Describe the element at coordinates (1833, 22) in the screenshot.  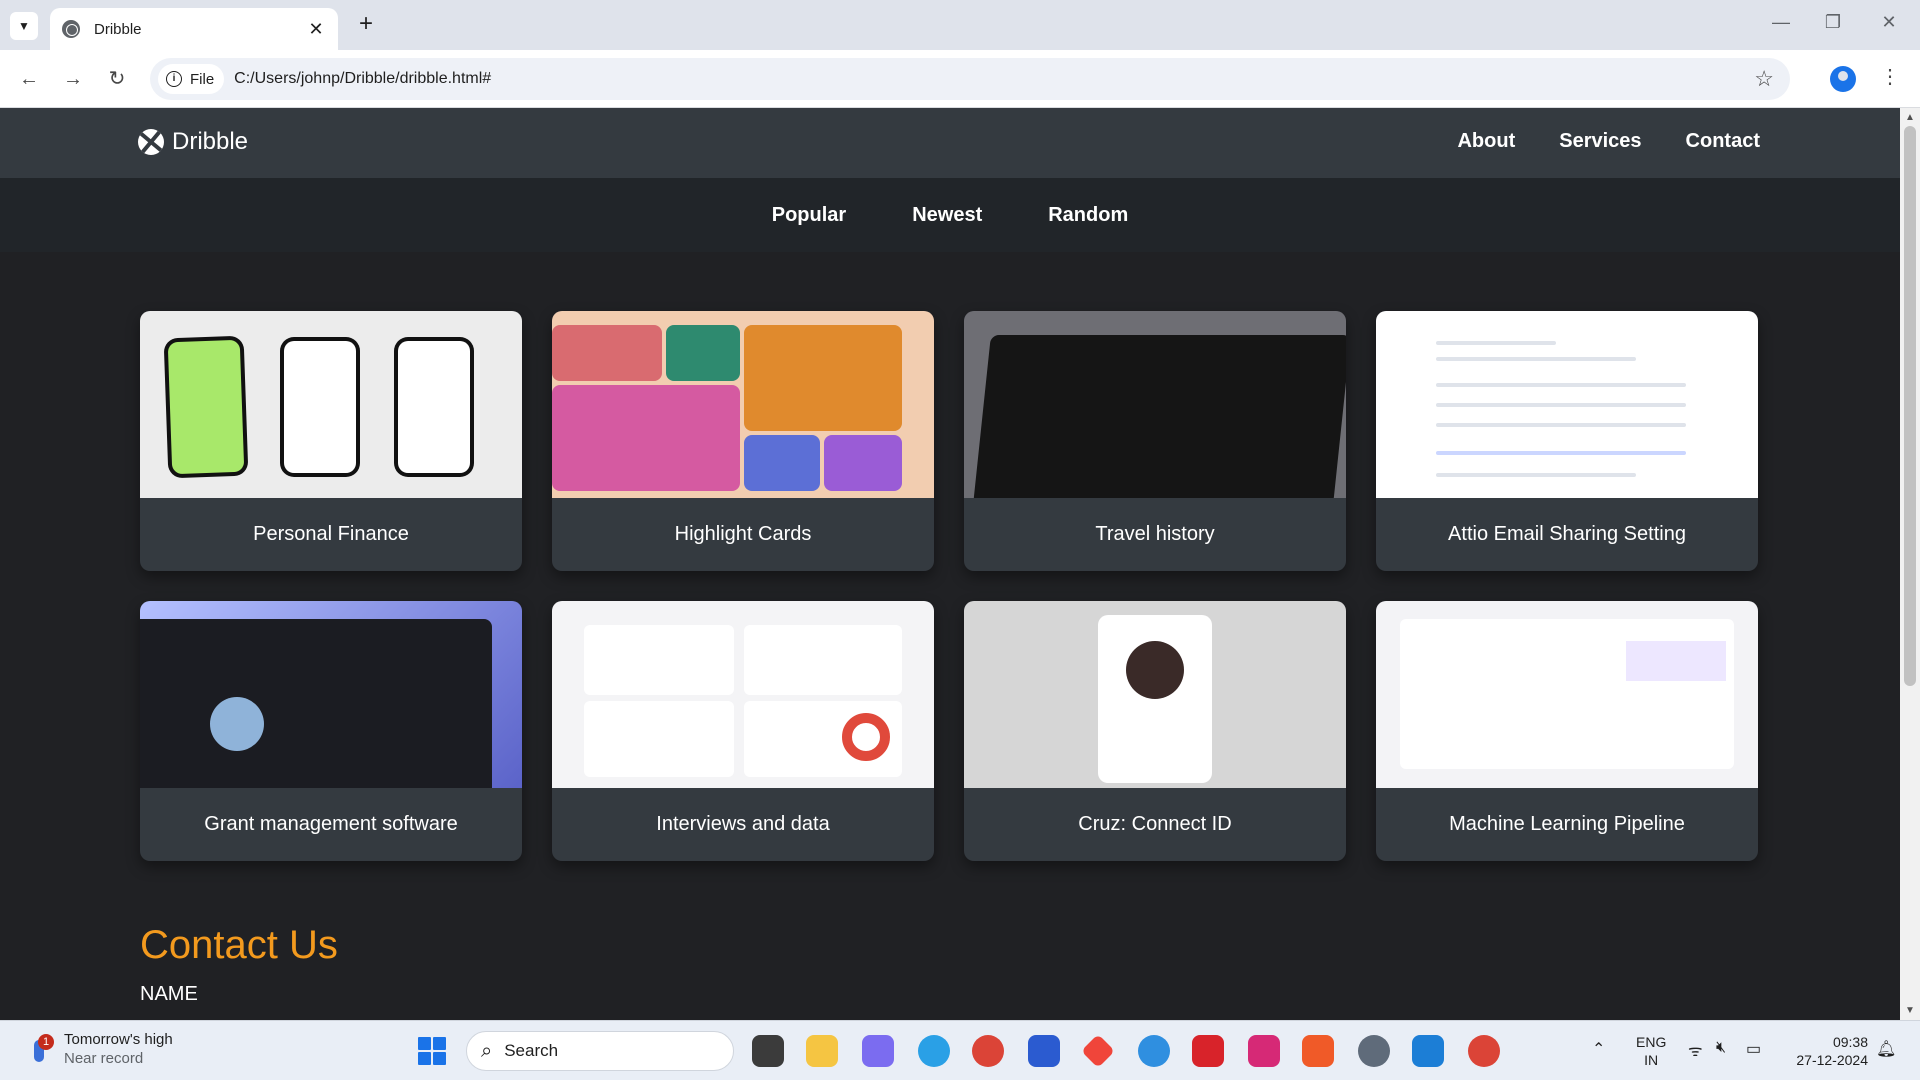
I see `restore-icon: ❐` at that location.